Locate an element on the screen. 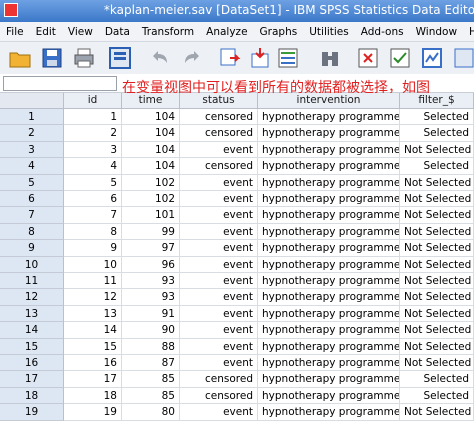 Image resolution: width=474 pixels, height=421 pixels. cell-id: 18 is located at coordinates (93, 396).